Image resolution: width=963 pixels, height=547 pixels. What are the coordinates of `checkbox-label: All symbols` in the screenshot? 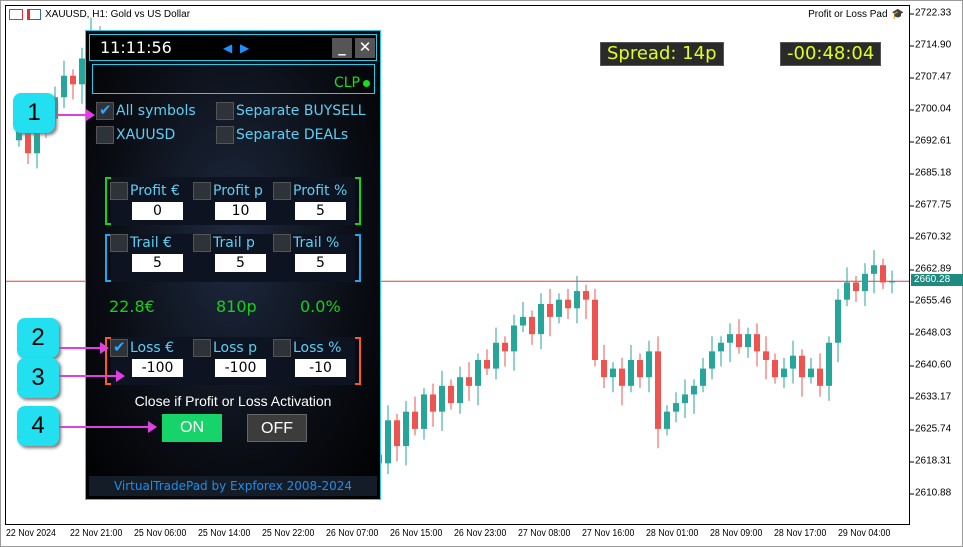 It's located at (156, 111).